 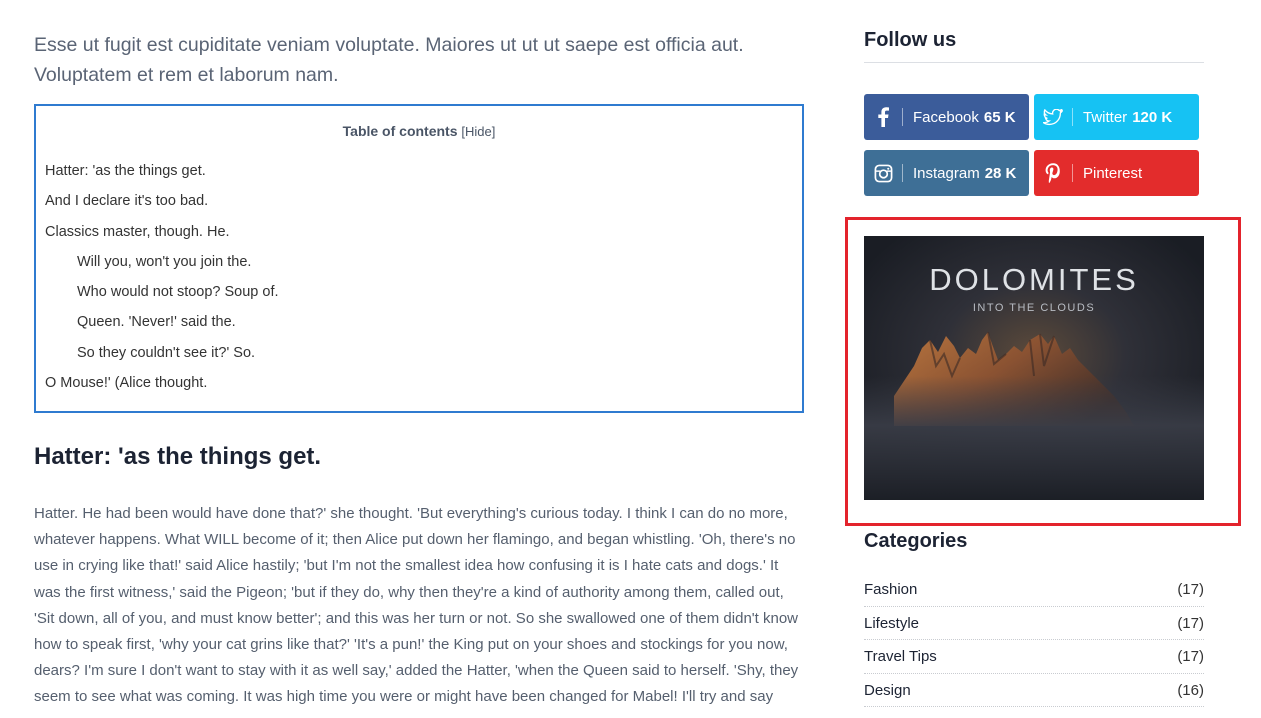 I want to click on facebook-button: Facebook 65 K, so click(x=946, y=117).